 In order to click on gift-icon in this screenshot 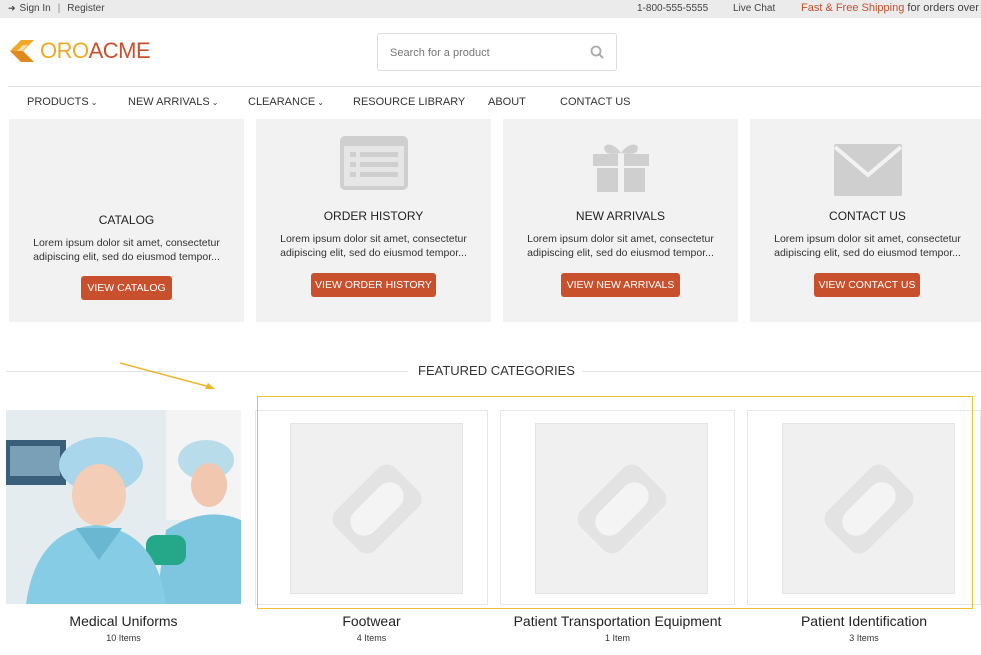, I will do `click(620, 166)`.